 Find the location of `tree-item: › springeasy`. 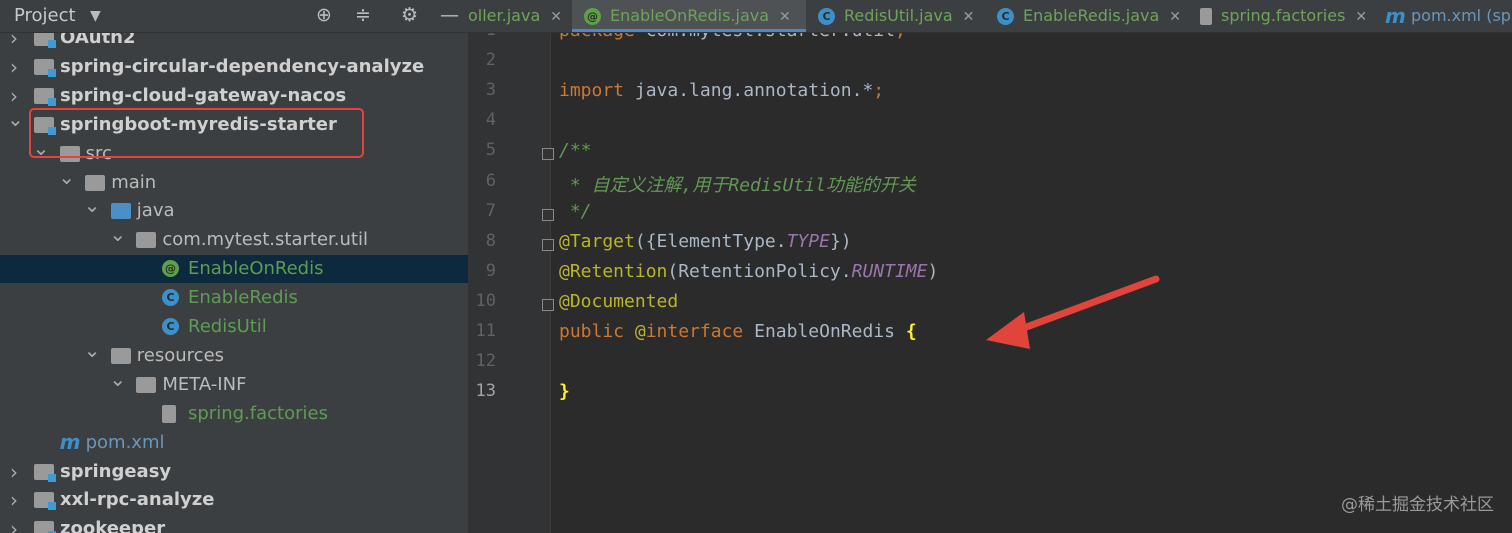

tree-item: › springeasy is located at coordinates (234, 472).